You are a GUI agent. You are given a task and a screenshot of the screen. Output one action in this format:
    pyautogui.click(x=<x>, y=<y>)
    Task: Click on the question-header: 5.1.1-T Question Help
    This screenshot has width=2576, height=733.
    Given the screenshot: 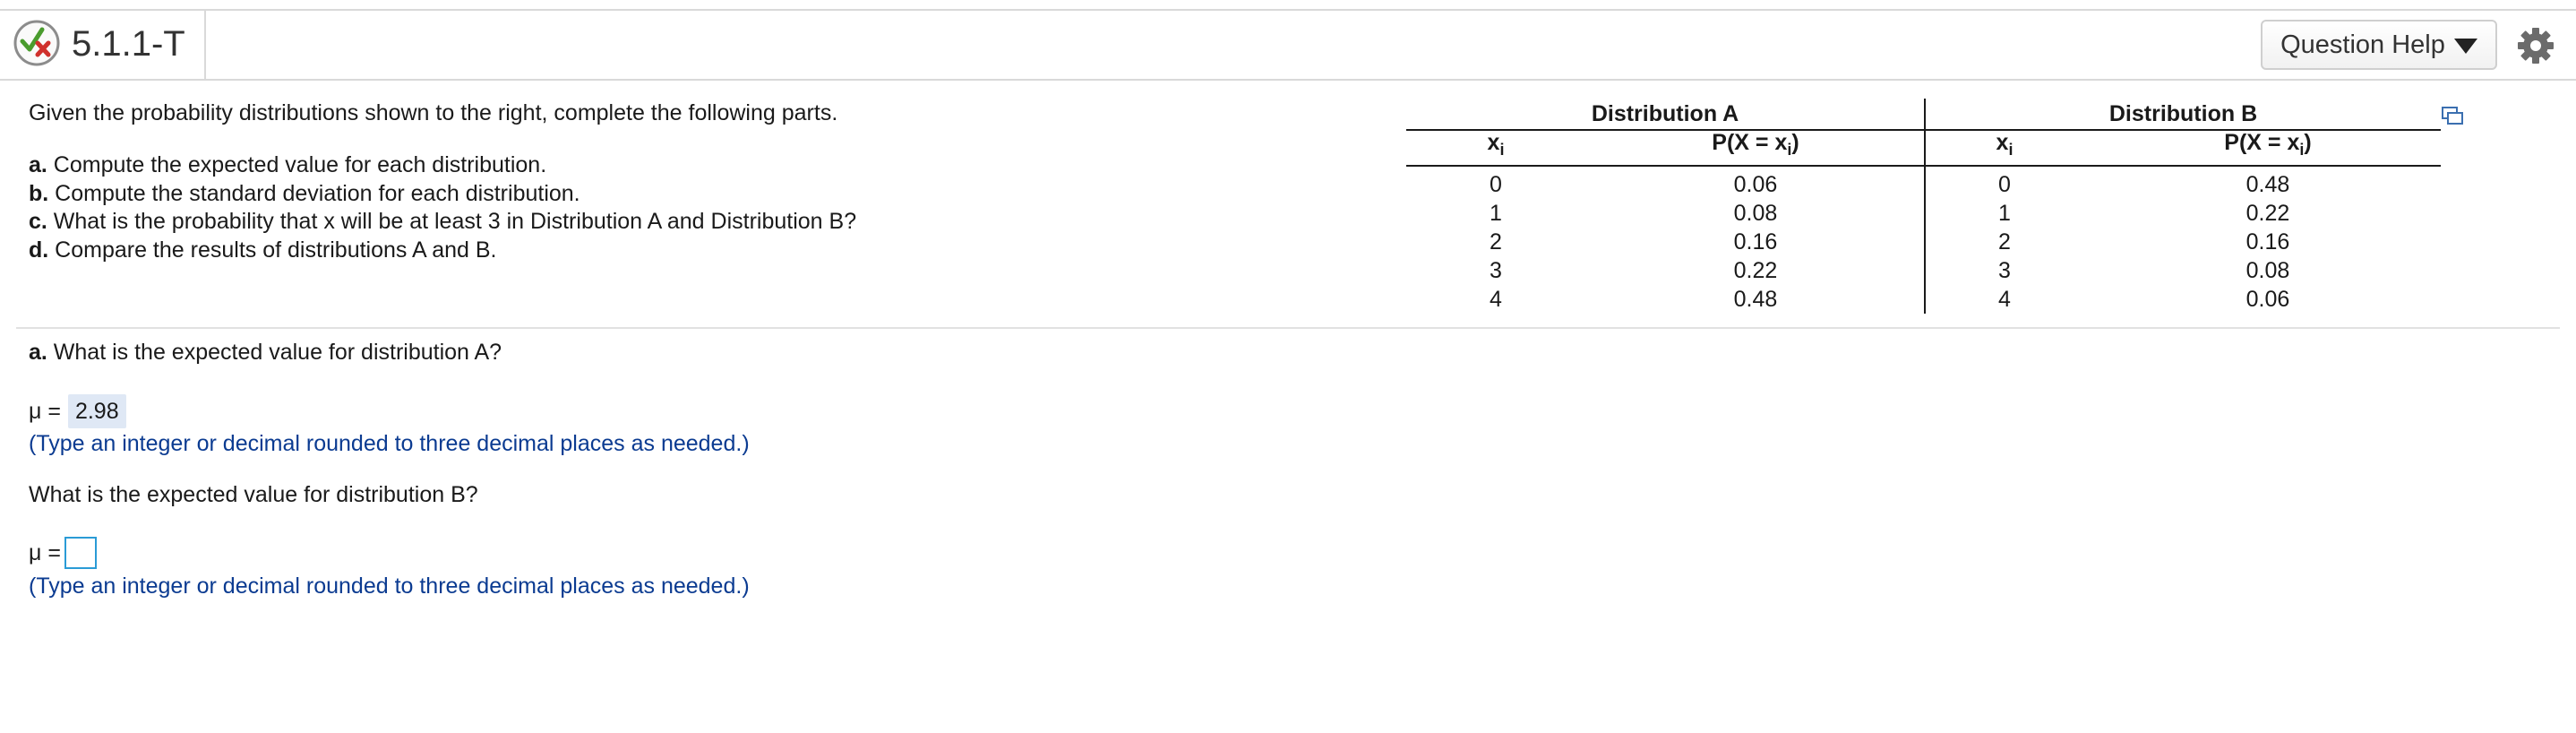 What is the action you would take?
    pyautogui.click(x=1288, y=45)
    